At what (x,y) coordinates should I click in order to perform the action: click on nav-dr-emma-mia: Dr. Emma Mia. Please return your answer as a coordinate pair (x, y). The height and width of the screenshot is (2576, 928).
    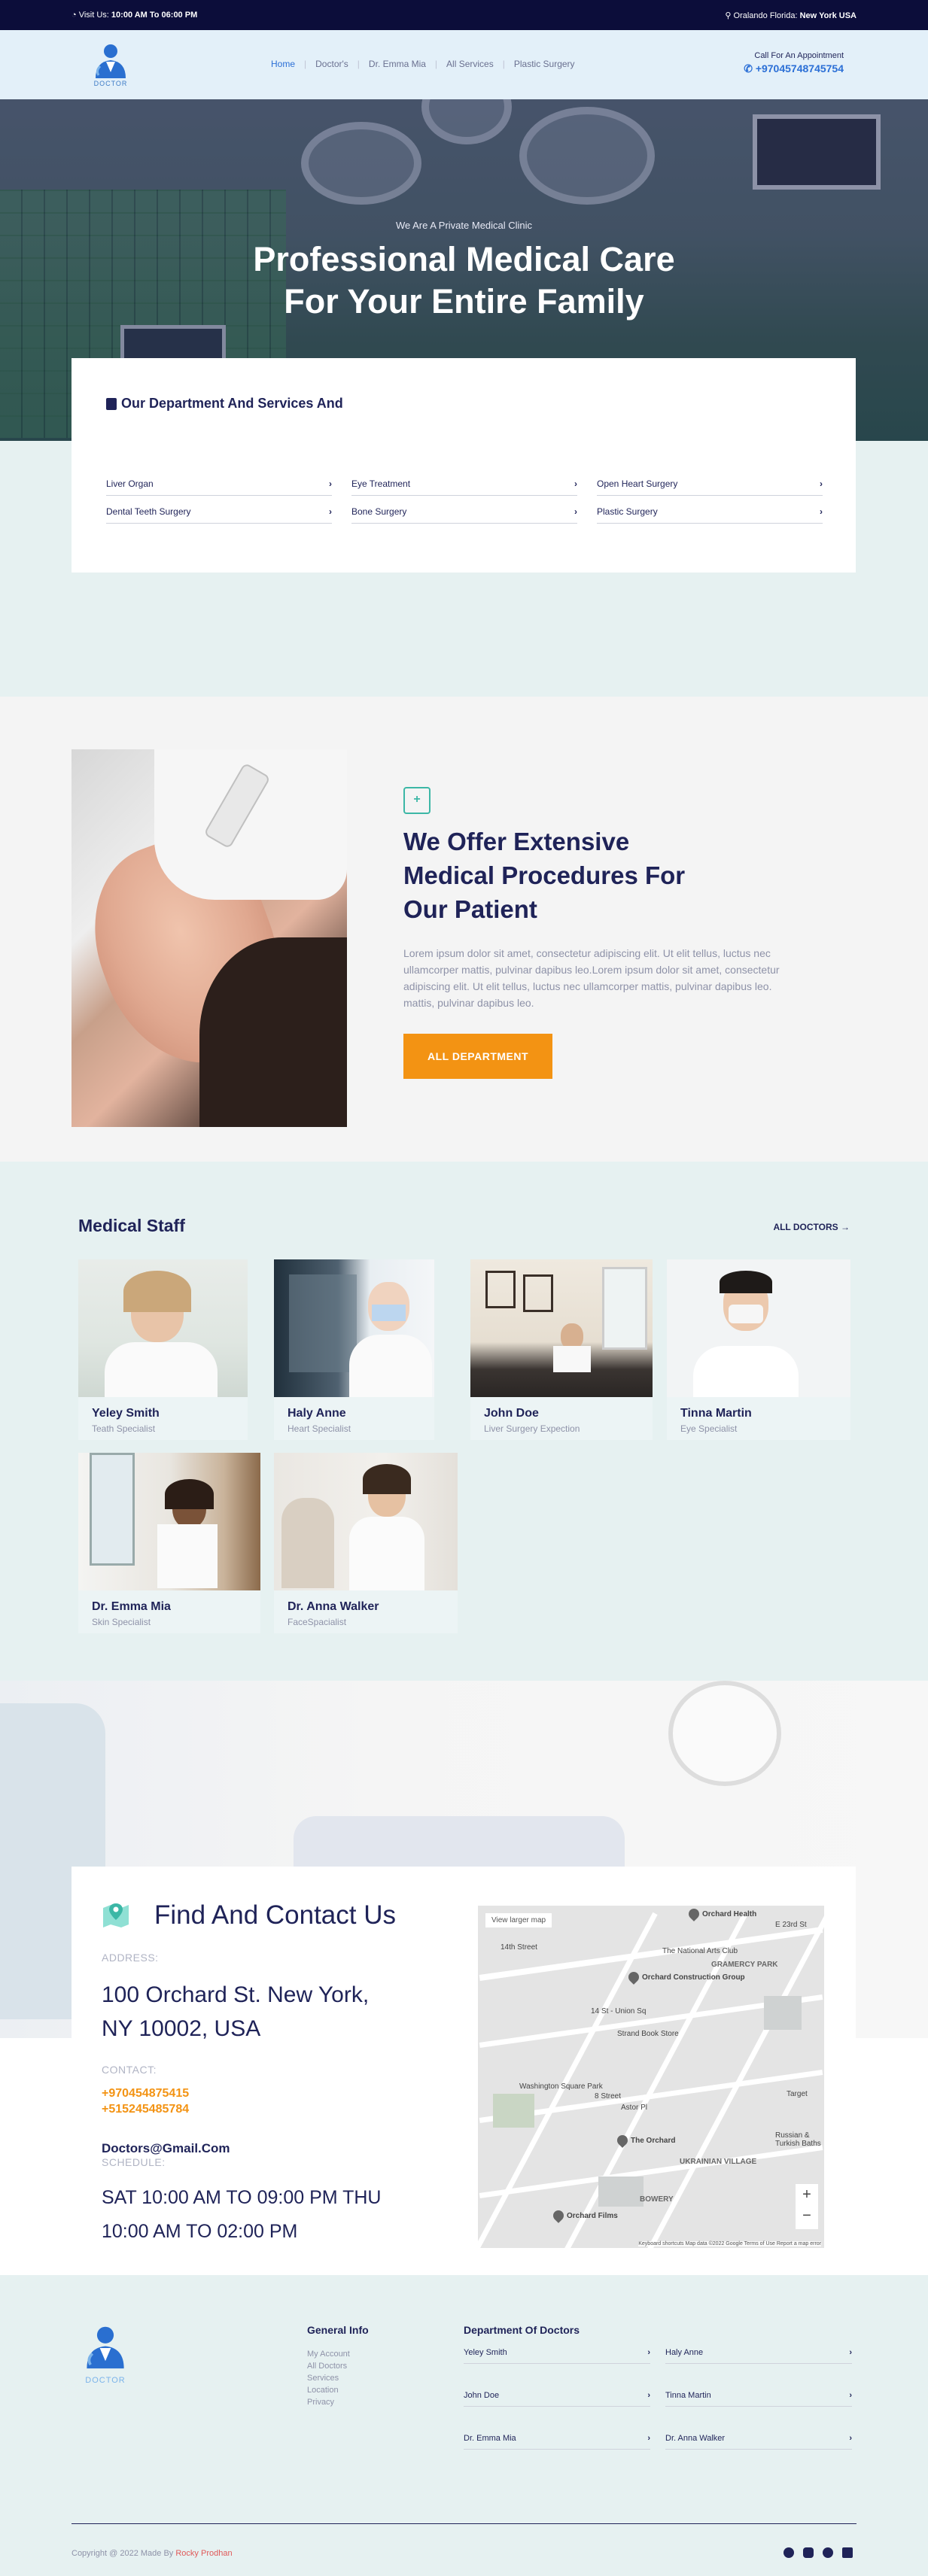
    Looking at the image, I should click on (397, 64).